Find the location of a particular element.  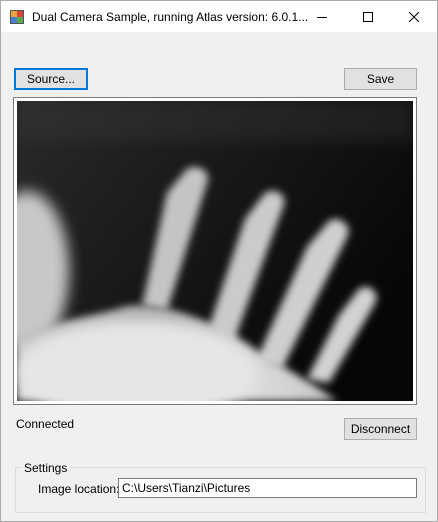

settings-group-title: Settings is located at coordinates (46, 468).